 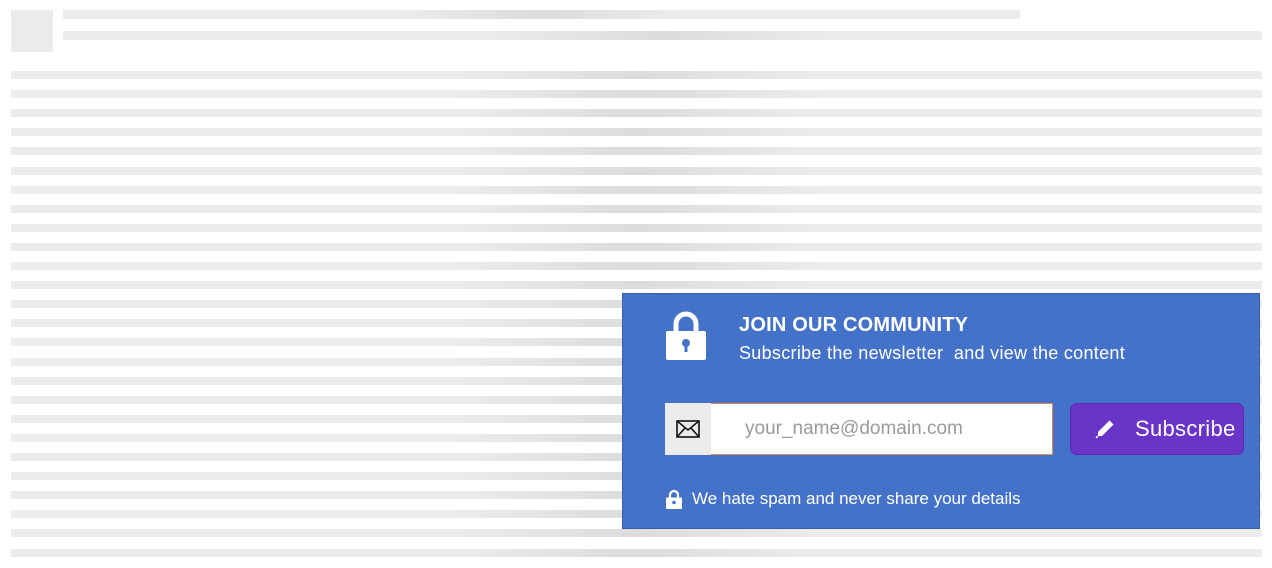 I want to click on pencil-icon, so click(x=1104, y=429).